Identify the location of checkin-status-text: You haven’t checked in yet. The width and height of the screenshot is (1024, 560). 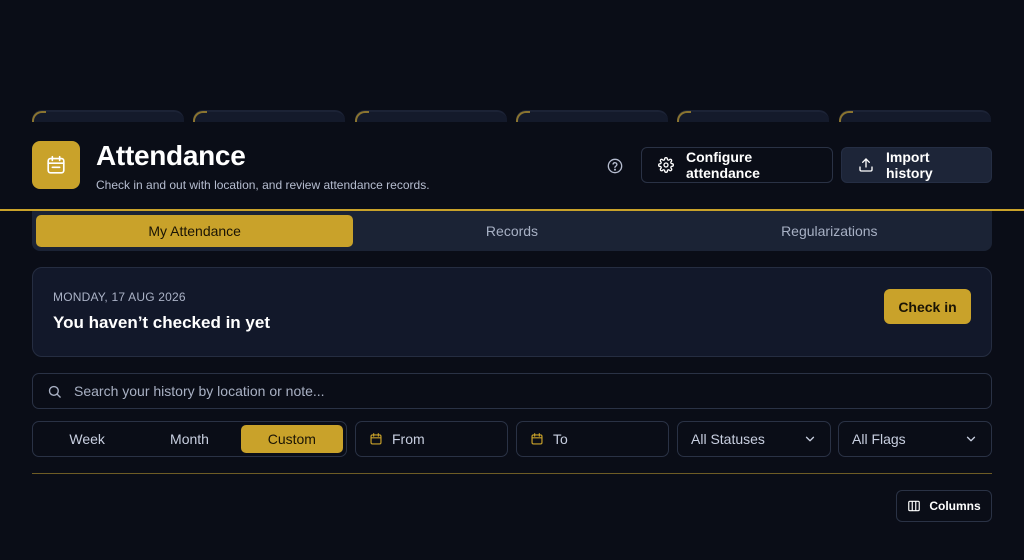
(161, 322).